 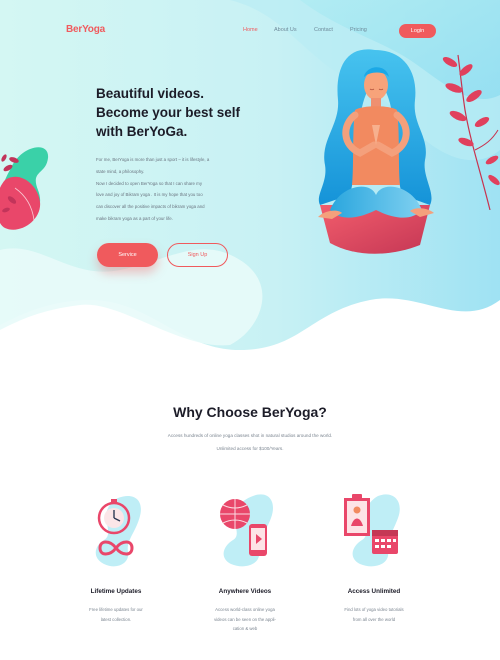 I want to click on hero-text-line: make bikram yoga as a part of your life., so click(x=134, y=218).